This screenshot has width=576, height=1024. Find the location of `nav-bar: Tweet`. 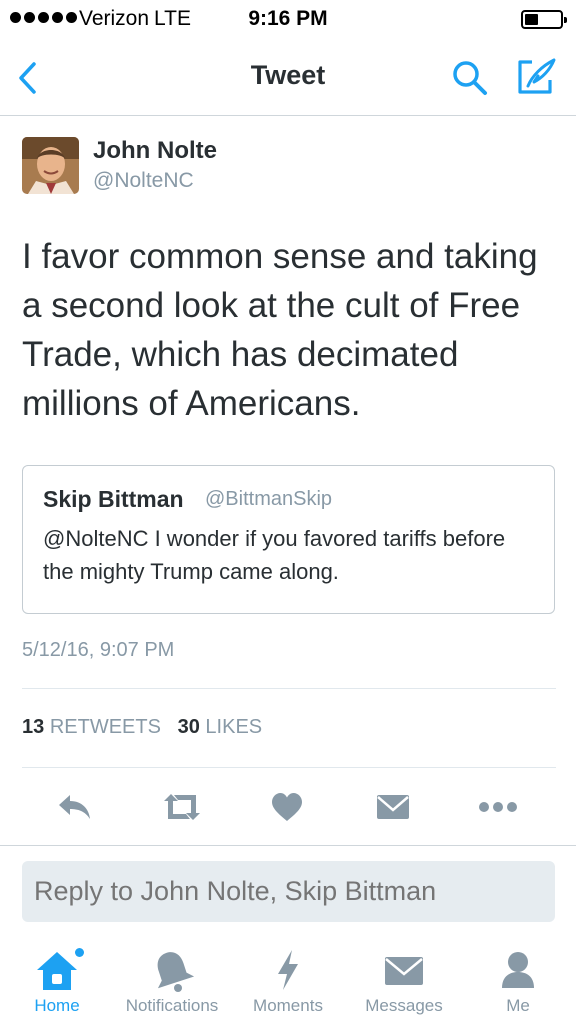

nav-bar: Tweet is located at coordinates (288, 77).